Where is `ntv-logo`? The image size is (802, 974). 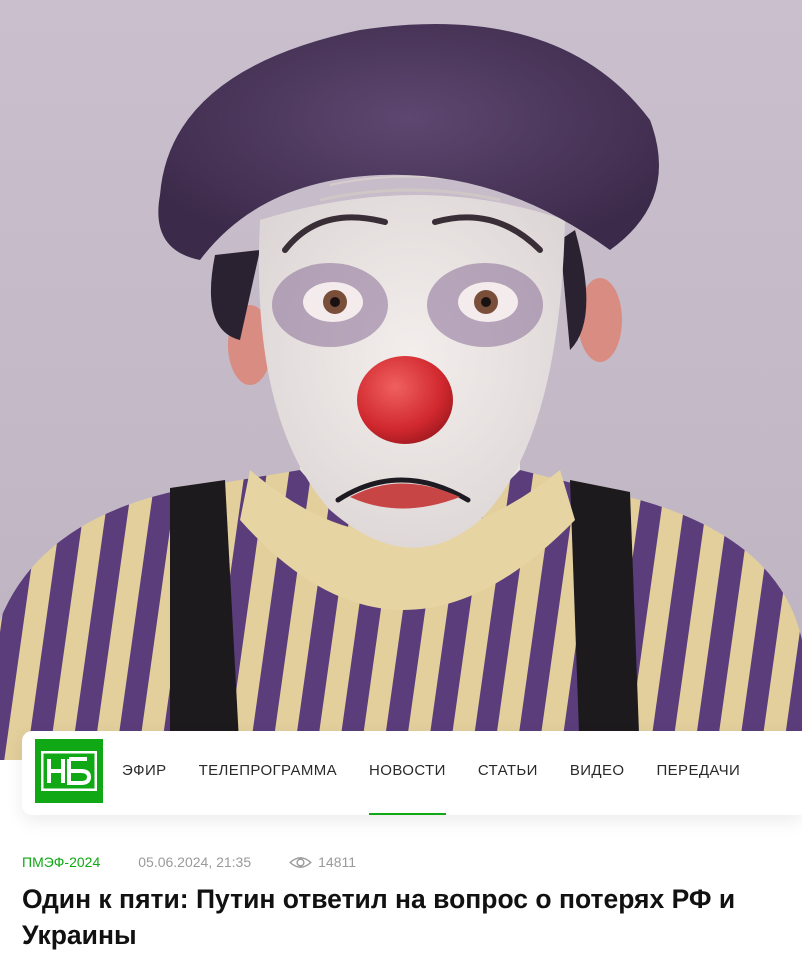
ntv-logo is located at coordinates (69, 771).